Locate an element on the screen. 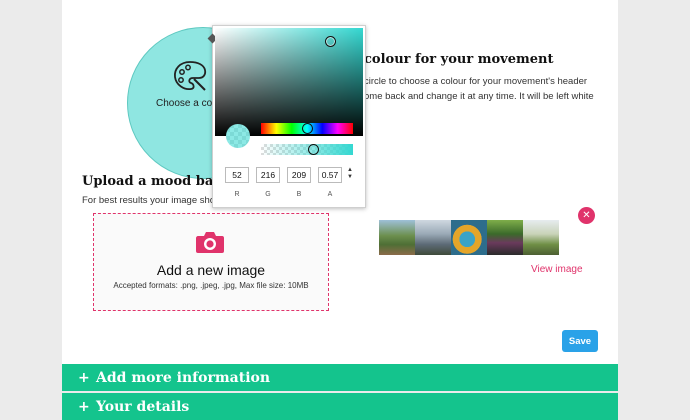 This screenshot has height=420, width=690. green-label: G is located at coordinates (268, 194).